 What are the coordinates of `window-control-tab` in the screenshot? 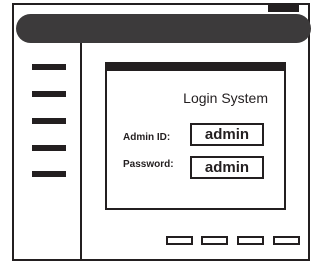 It's located at (283, 7).